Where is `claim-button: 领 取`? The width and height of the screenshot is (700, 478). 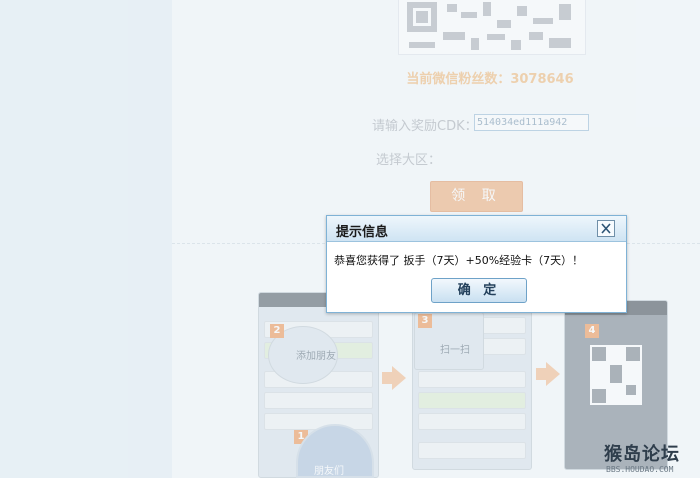 claim-button: 领 取 is located at coordinates (476, 196).